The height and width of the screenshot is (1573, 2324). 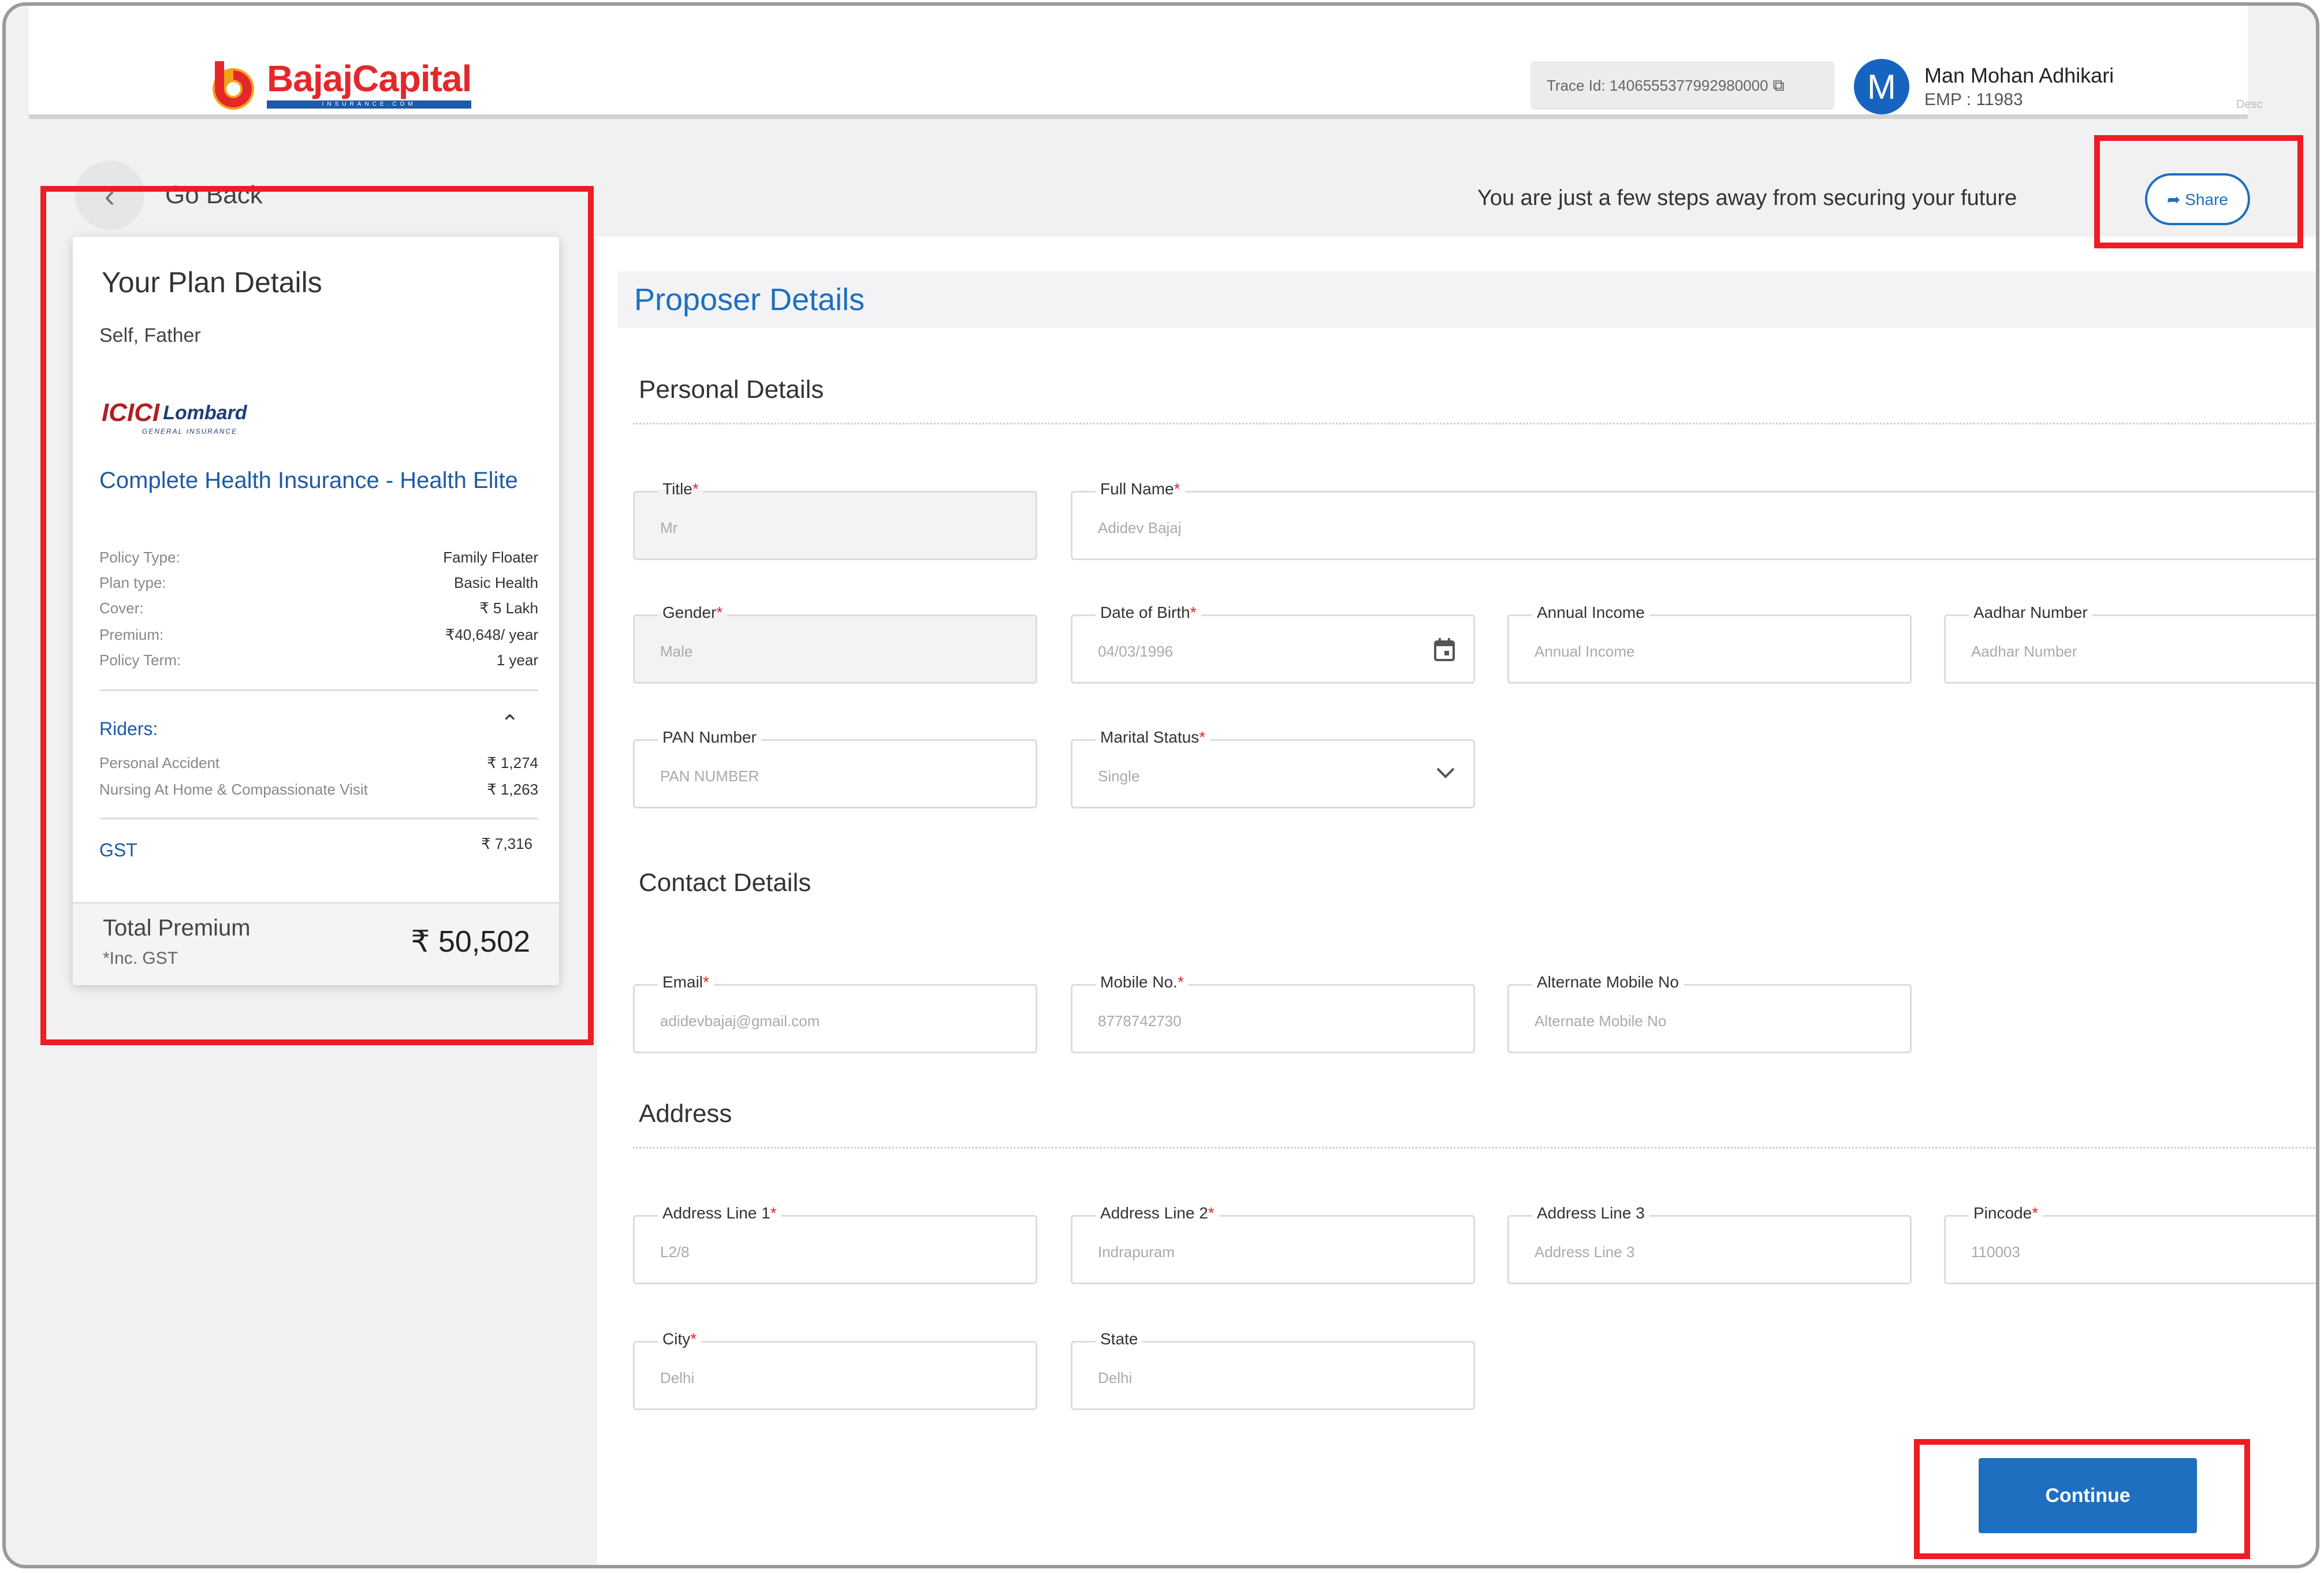 I want to click on address-line-3-field: Address Line 3 Address Line 3, so click(x=1709, y=1244).